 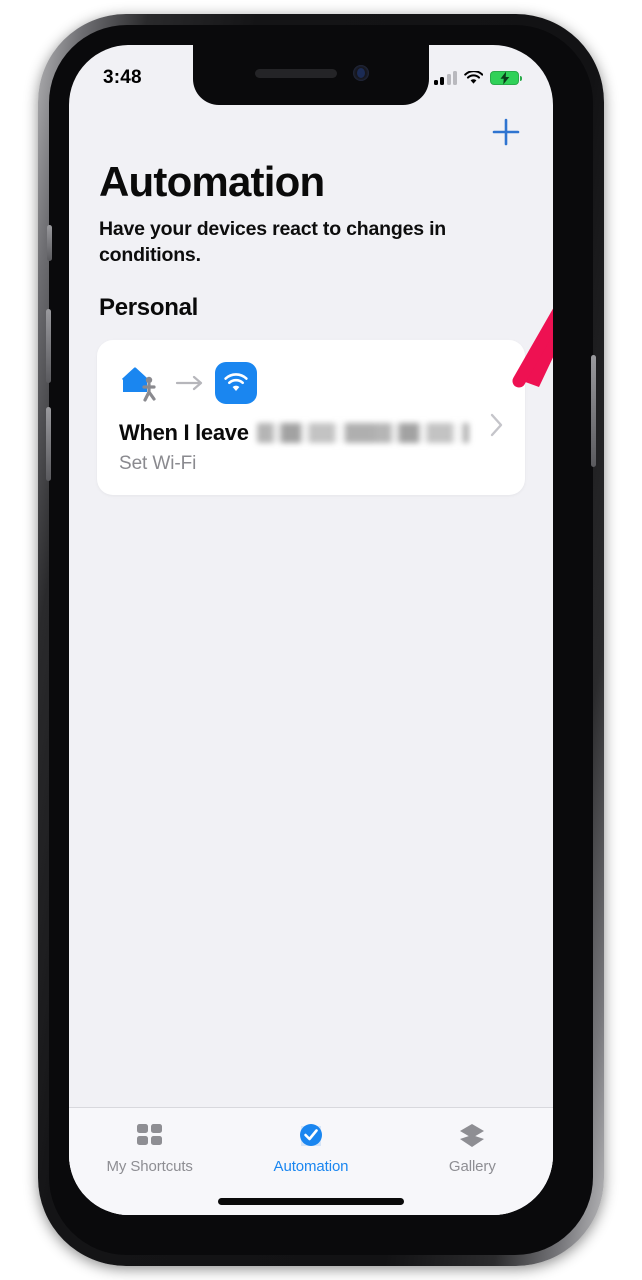 What do you see at coordinates (184, 433) in the screenshot?
I see `automation-title-text: When I leave` at bounding box center [184, 433].